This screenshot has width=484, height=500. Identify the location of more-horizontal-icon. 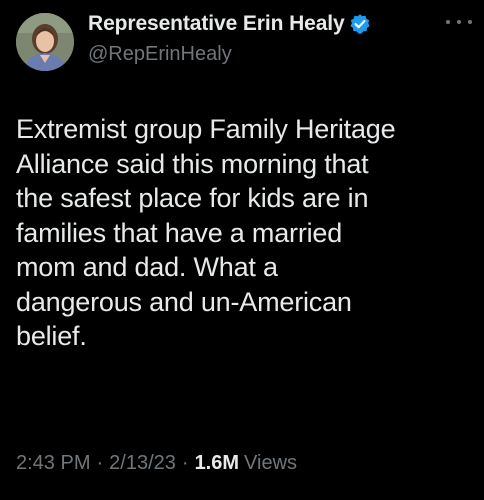
(459, 22).